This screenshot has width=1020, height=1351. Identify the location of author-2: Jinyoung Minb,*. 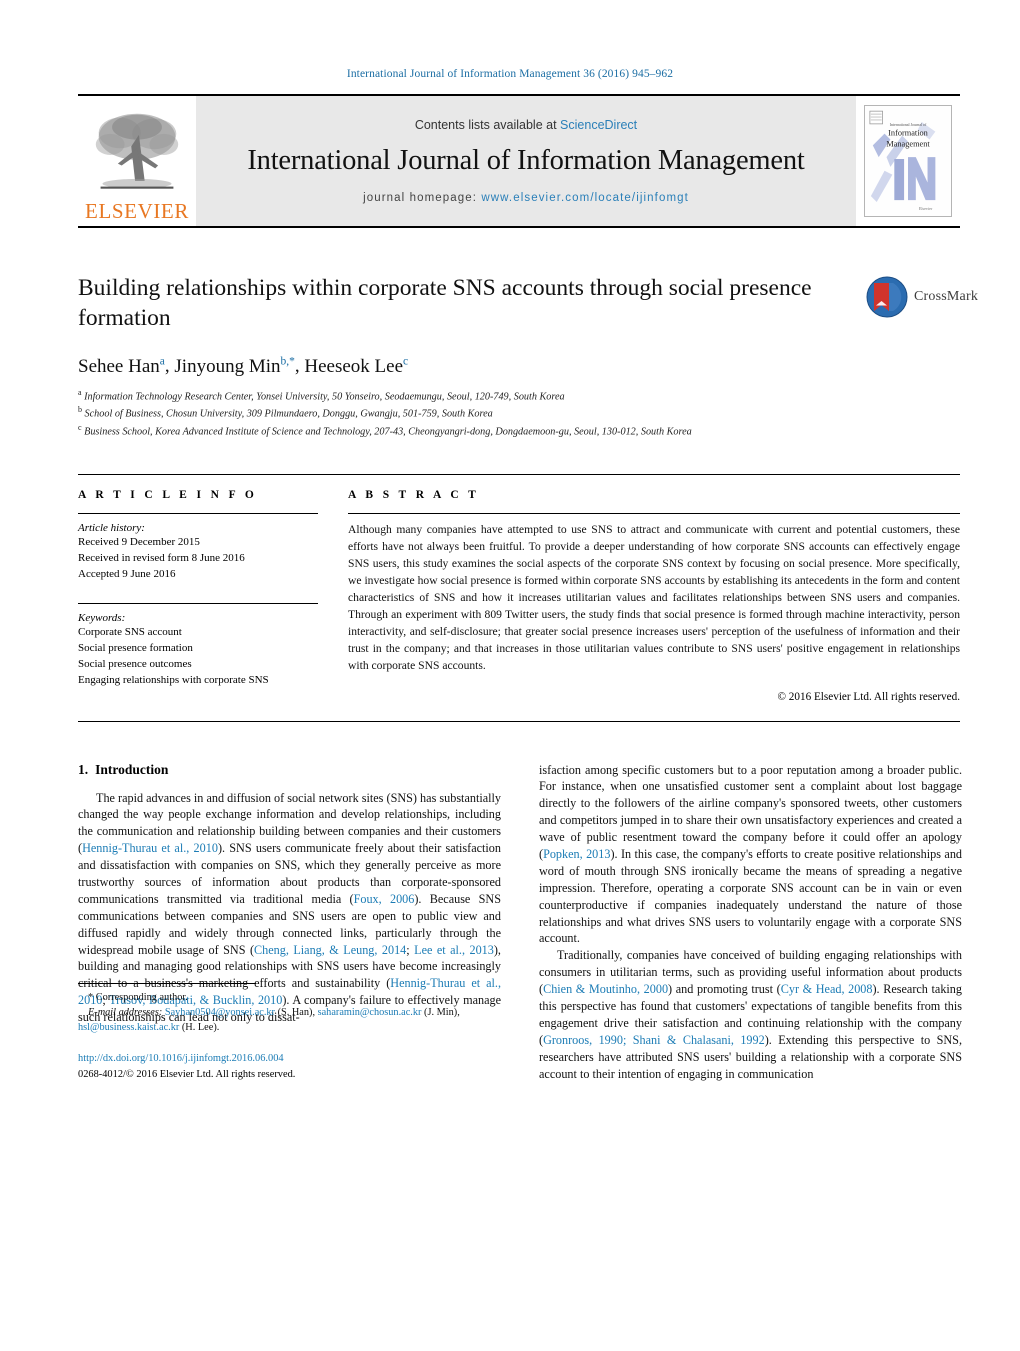
(234, 366).